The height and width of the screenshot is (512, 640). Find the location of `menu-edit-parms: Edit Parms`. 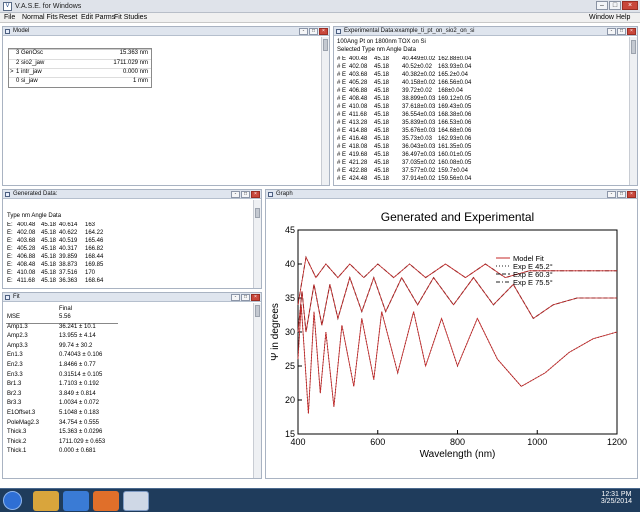

menu-edit-parms: Edit Parms is located at coordinates (98, 17).